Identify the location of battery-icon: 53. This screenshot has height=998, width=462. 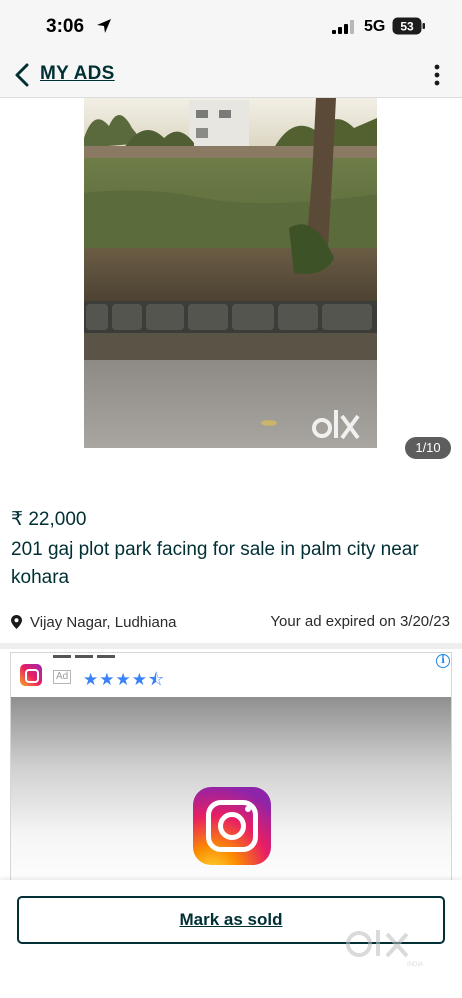
(408, 26).